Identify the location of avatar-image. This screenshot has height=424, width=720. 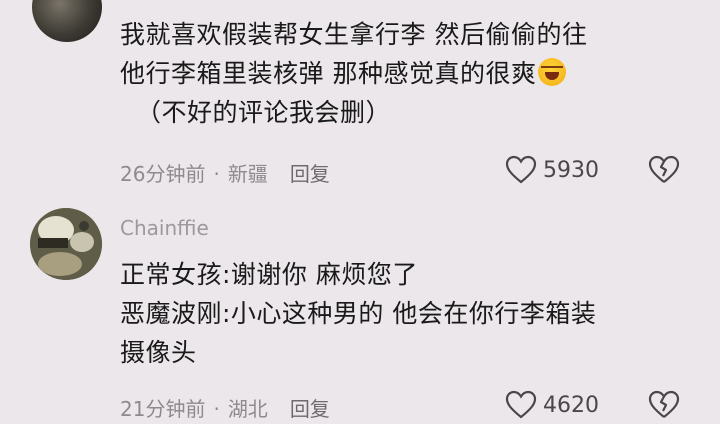
(66, 244).